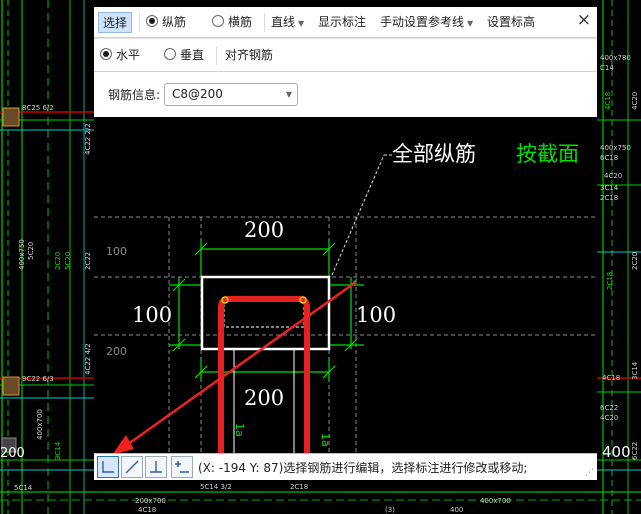 This screenshot has width=641, height=514. I want to click on svg-text: 5C14, so click(23, 488).